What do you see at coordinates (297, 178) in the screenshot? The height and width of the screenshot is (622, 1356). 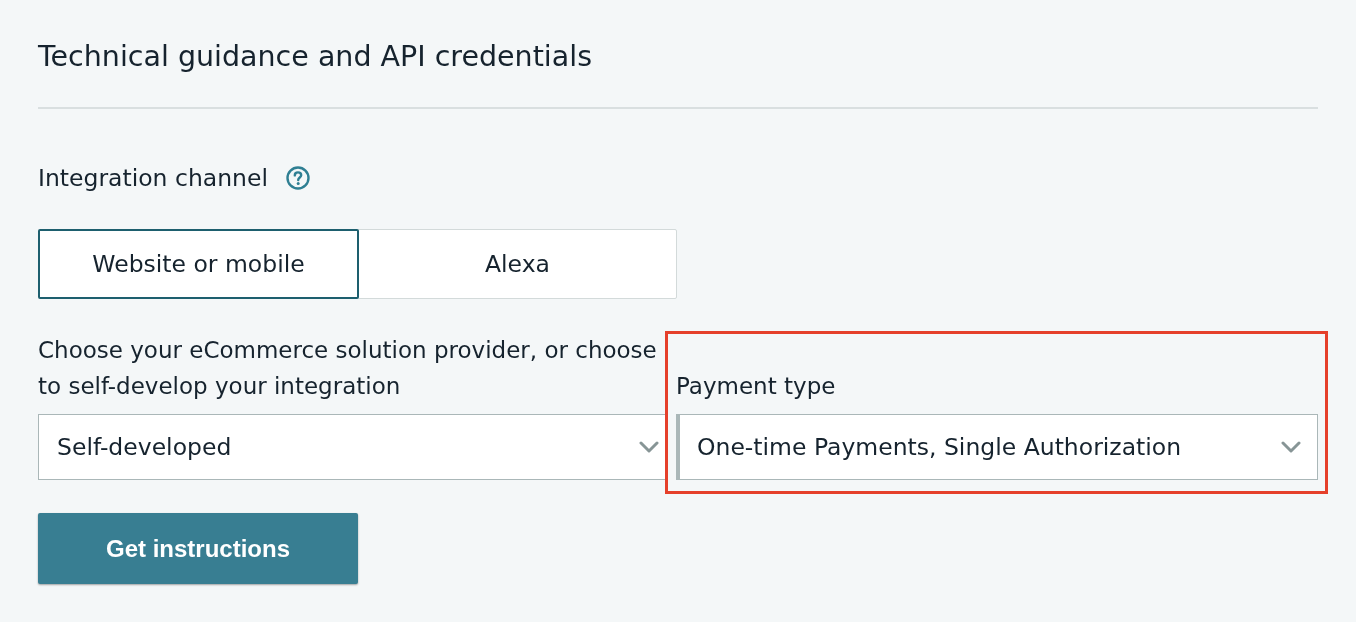 I see `help-icon` at bounding box center [297, 178].